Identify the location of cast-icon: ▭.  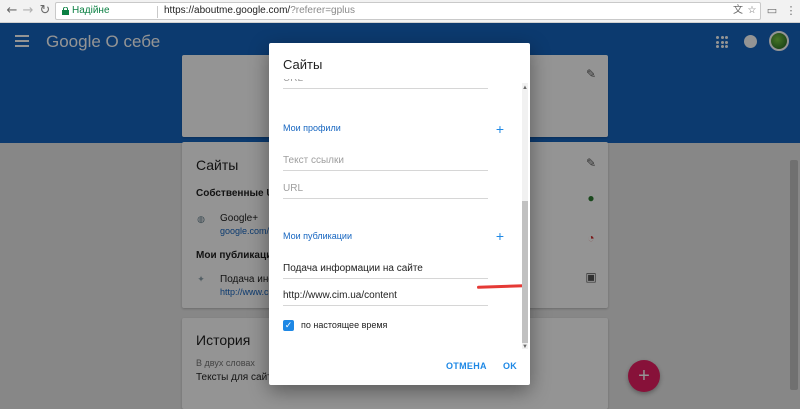
(772, 11).